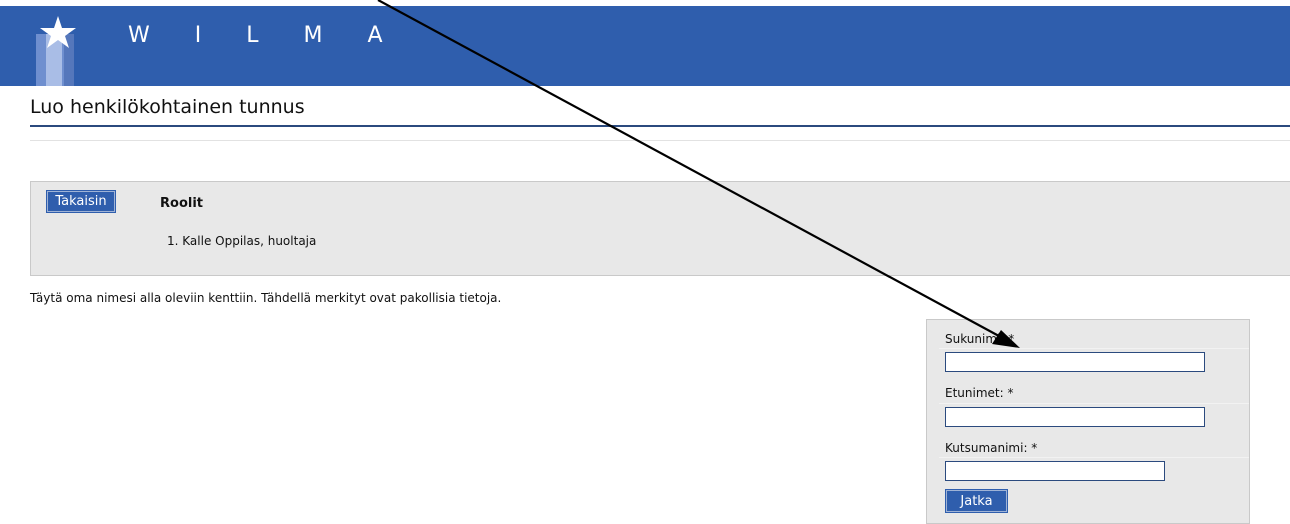 Image resolution: width=1290 pixels, height=524 pixels. Describe the element at coordinates (1055, 471) in the screenshot. I see `nickname-input` at that location.